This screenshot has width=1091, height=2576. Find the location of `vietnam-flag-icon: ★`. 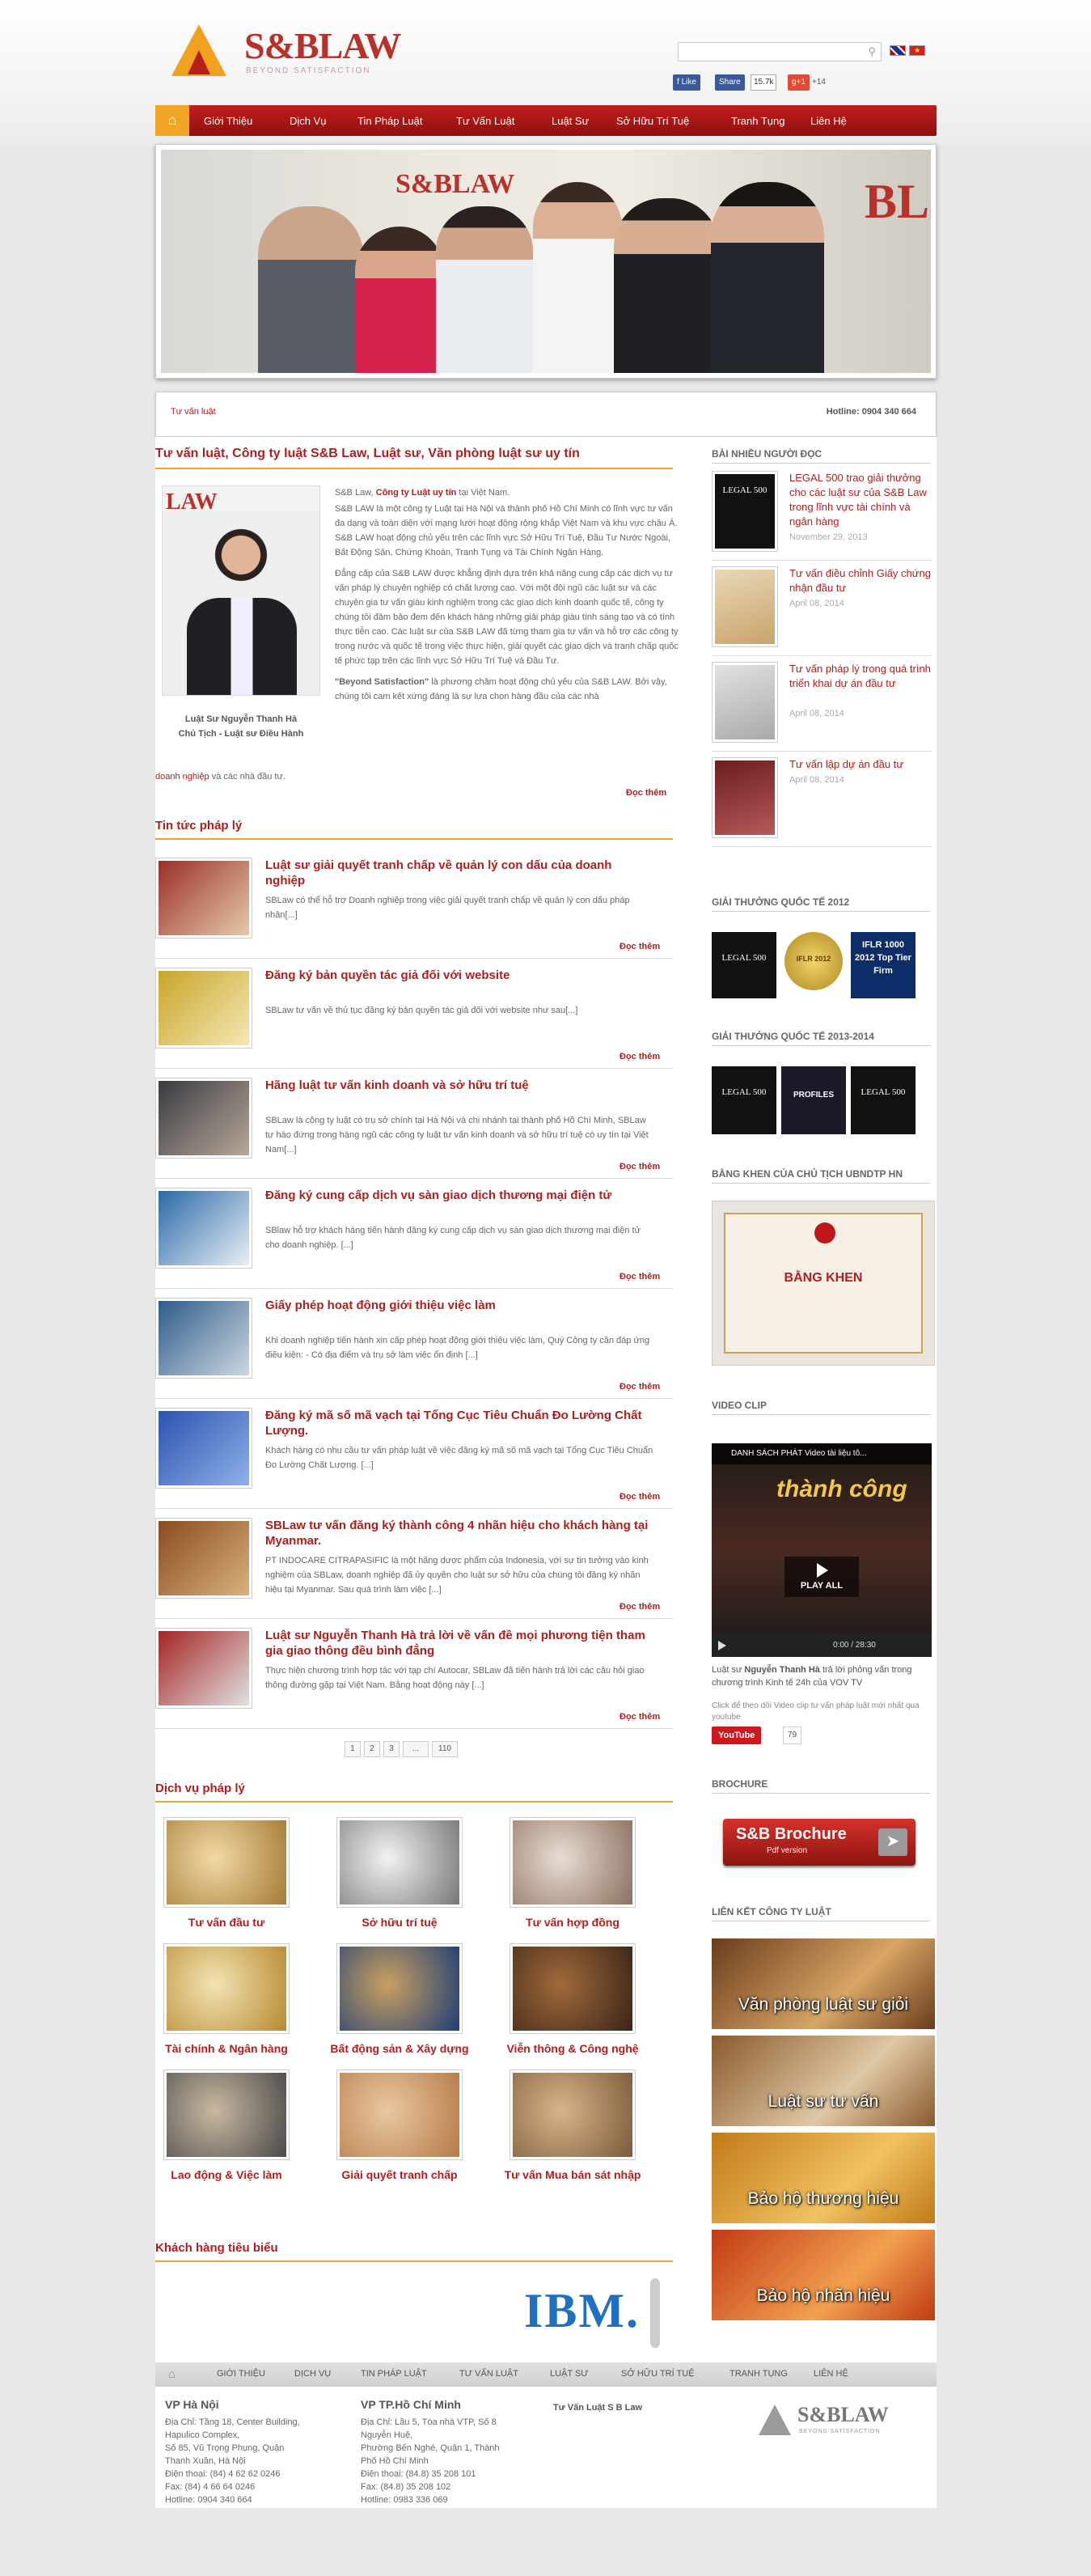

vietnam-flag-icon: ★ is located at coordinates (917, 50).